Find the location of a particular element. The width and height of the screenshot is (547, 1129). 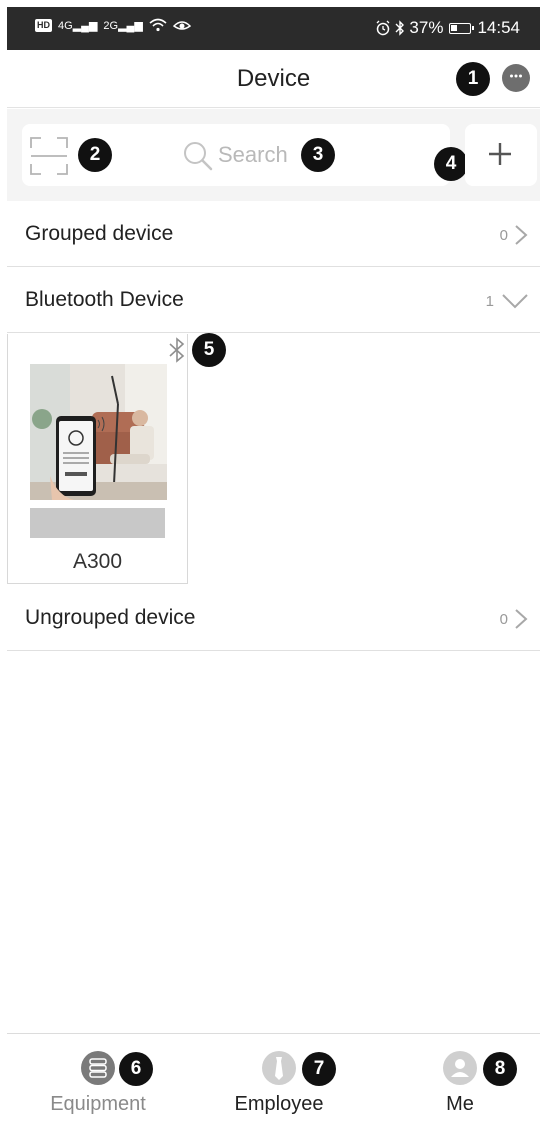

chevron-down-icon is located at coordinates (515, 301).